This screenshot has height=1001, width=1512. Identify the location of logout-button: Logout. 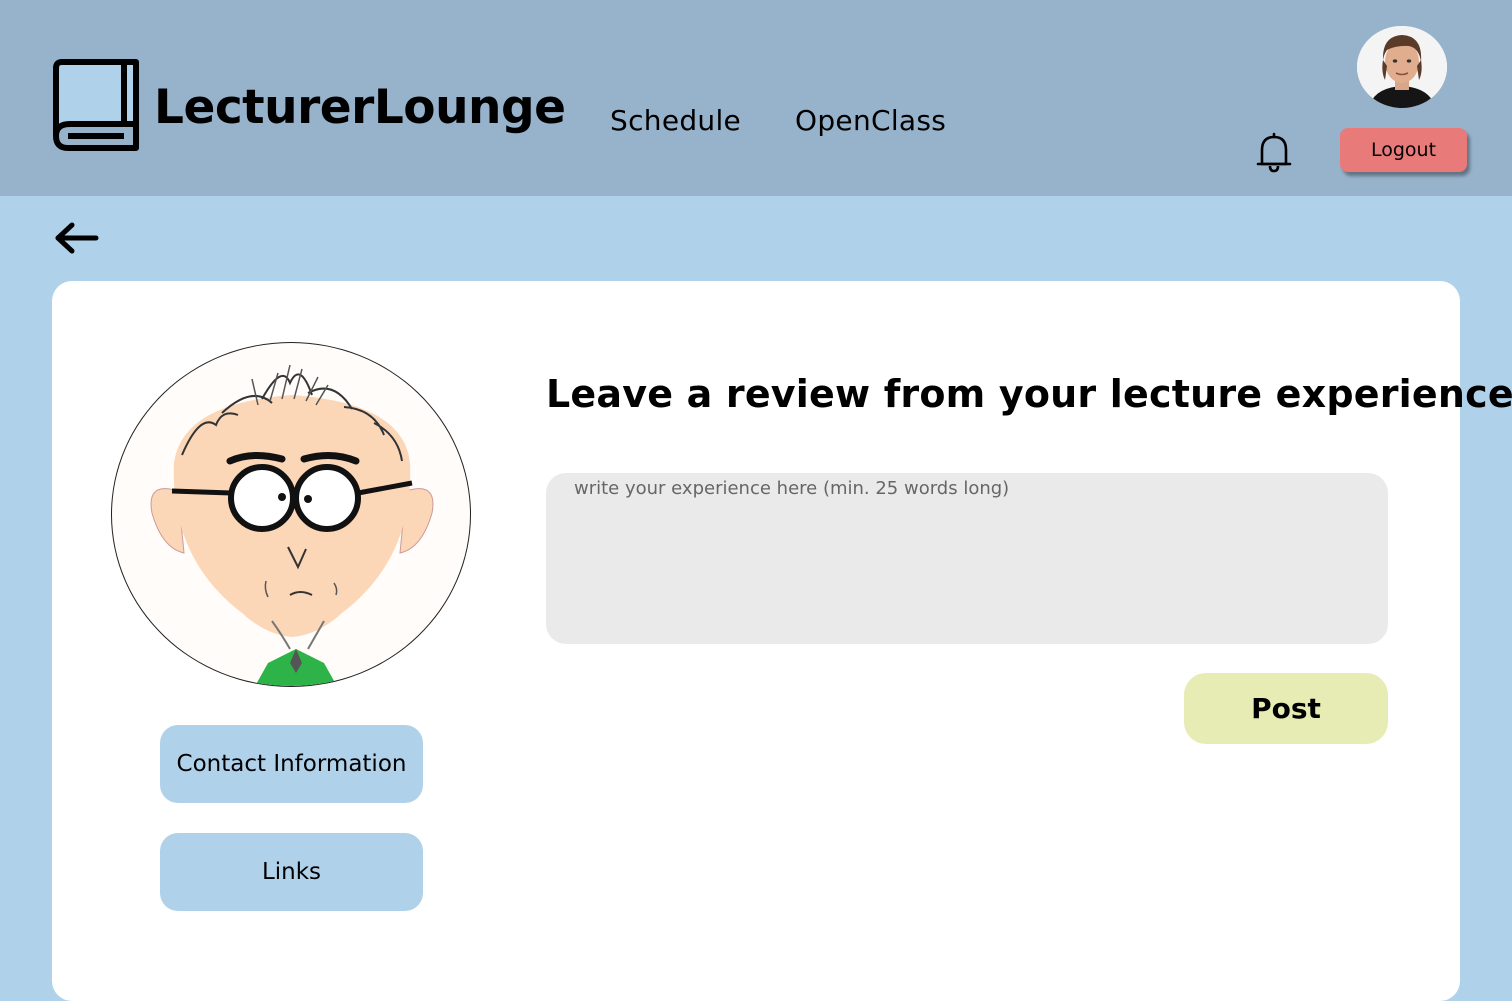
(1403, 150).